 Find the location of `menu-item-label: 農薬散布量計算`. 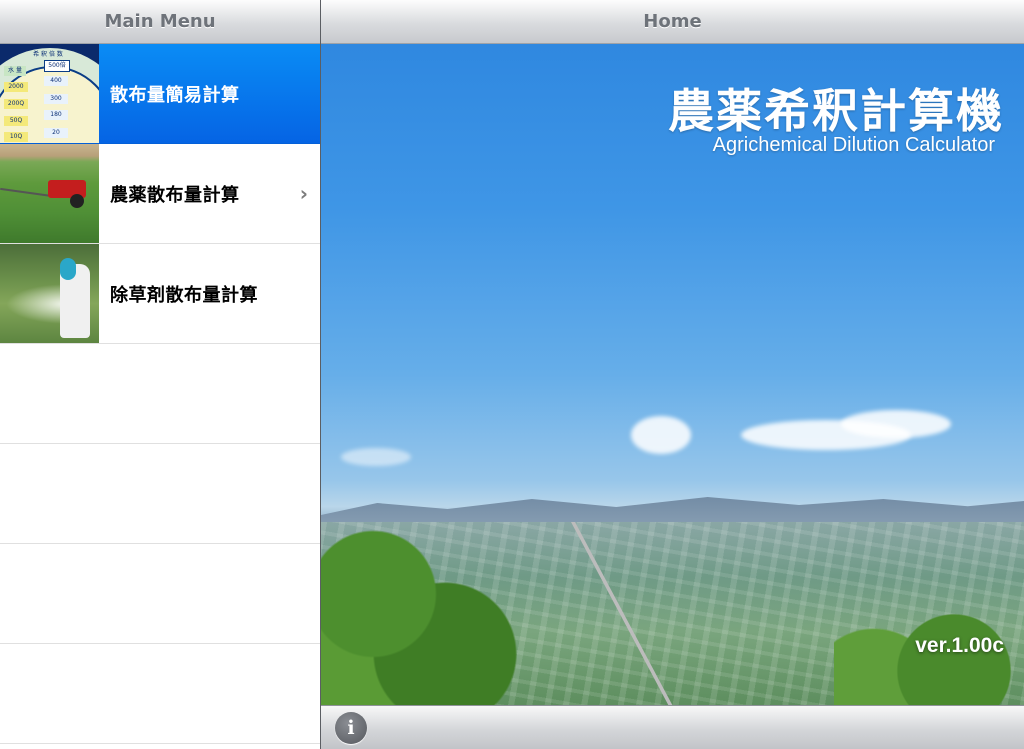

menu-item-label: 農薬散布量計算 is located at coordinates (175, 195).